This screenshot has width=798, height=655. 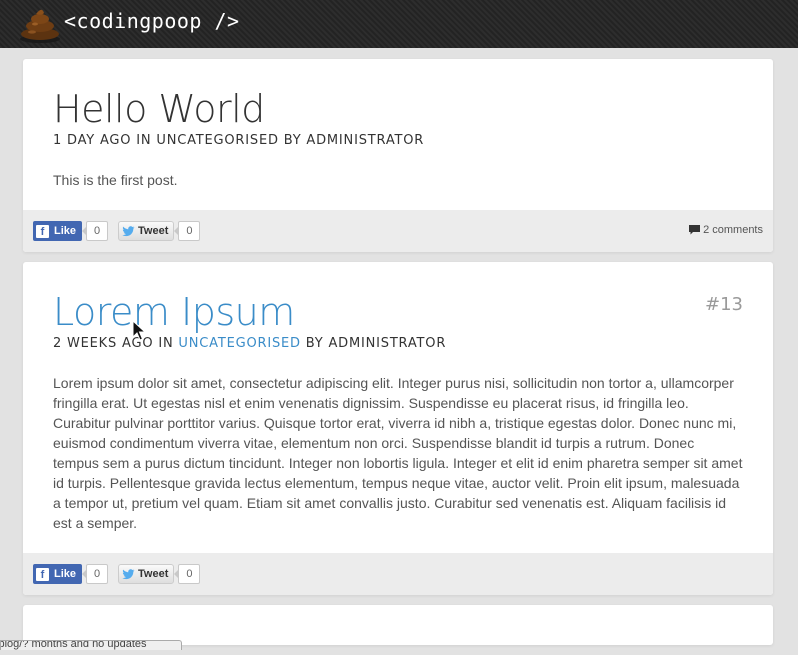 I want to click on post-text: This is the first post., so click(x=115, y=180).